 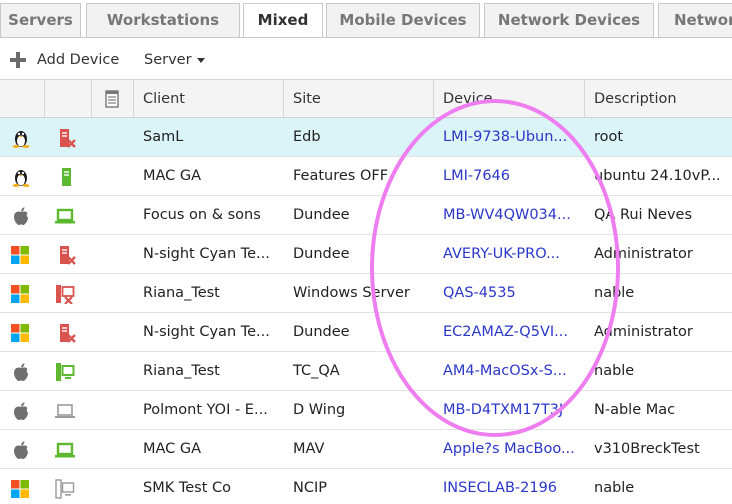 What do you see at coordinates (78, 60) in the screenshot?
I see `add-device-label: Add Device` at bounding box center [78, 60].